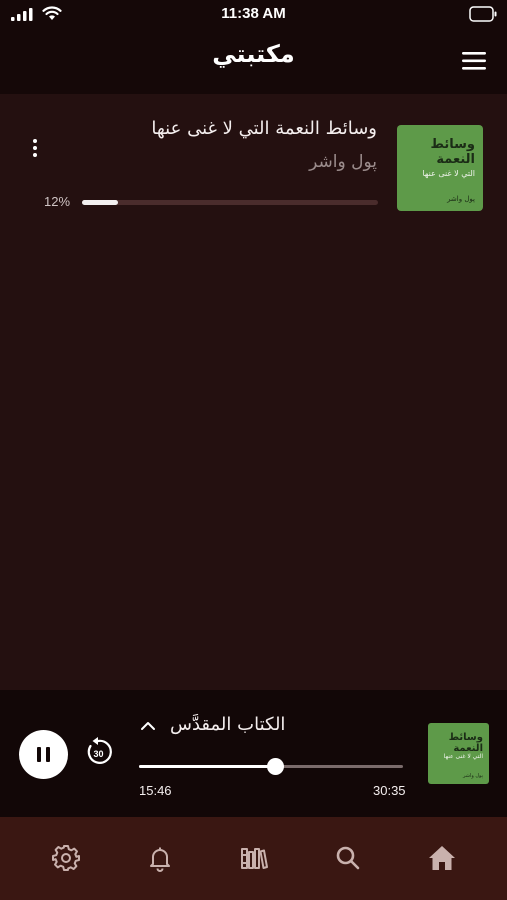 This screenshot has height=900, width=507. I want to click on bell-icon, so click(160, 859).